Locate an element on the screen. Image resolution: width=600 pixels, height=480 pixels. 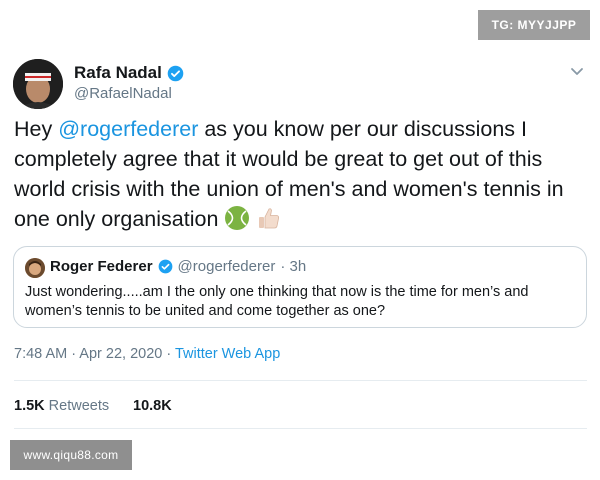
chevron-down-icon is located at coordinates (577, 71).